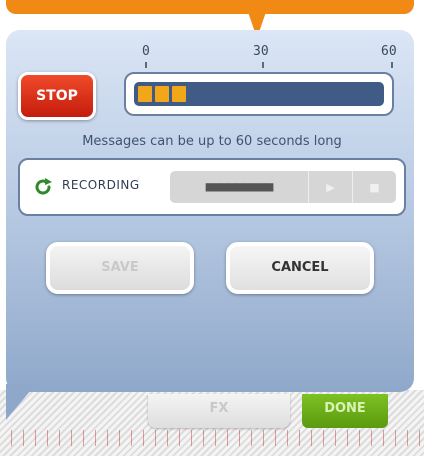  I want to click on stop-square-icon: ■, so click(374, 187).